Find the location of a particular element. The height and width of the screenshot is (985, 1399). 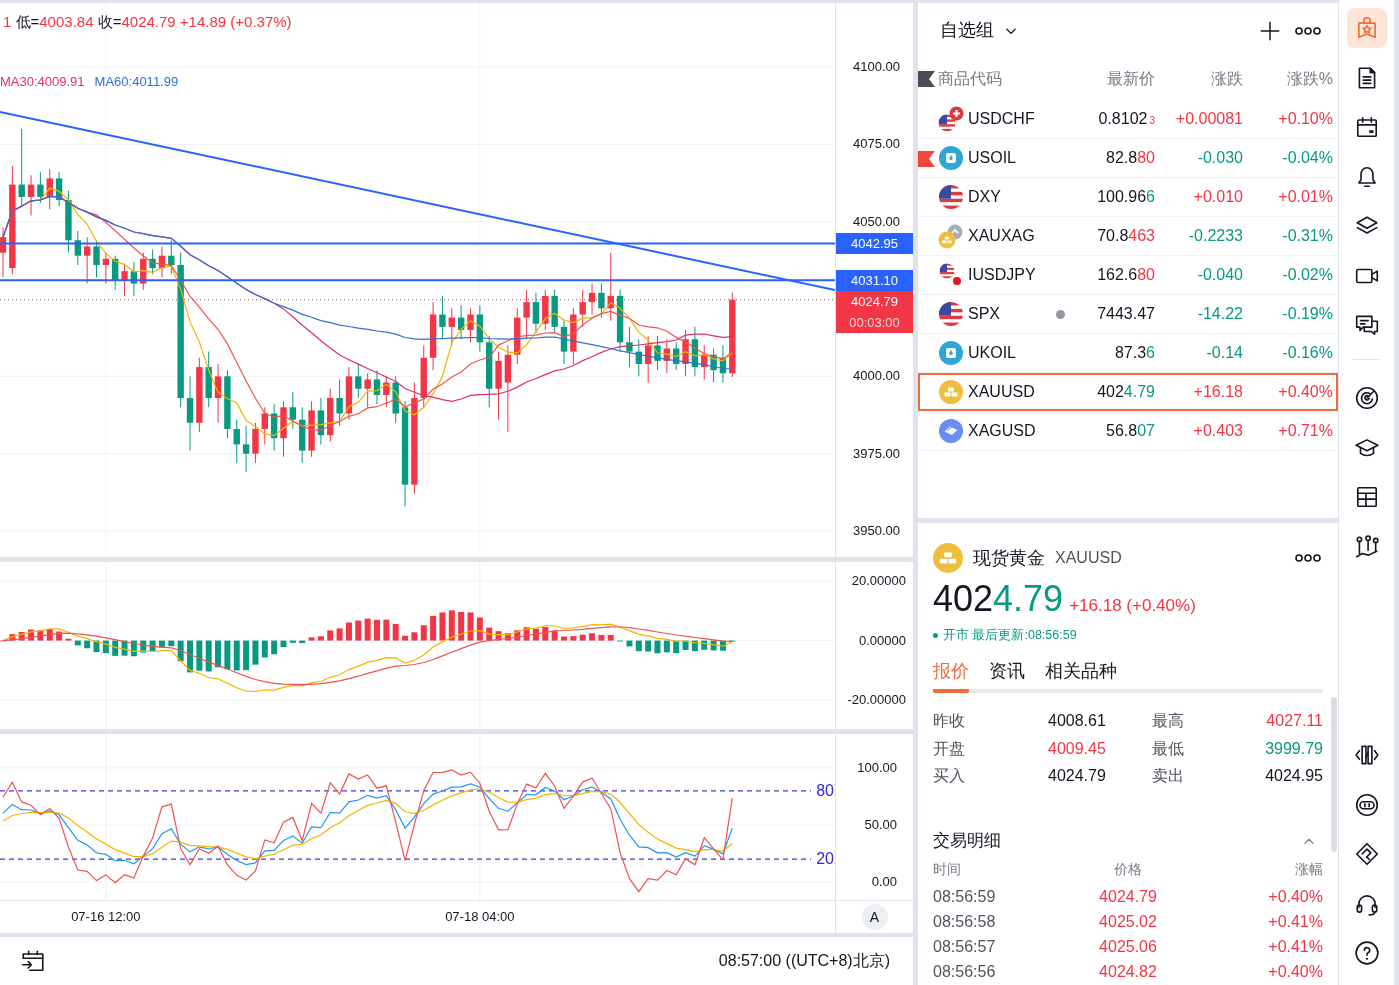

symbol-name: USOIL is located at coordinates (992, 158).